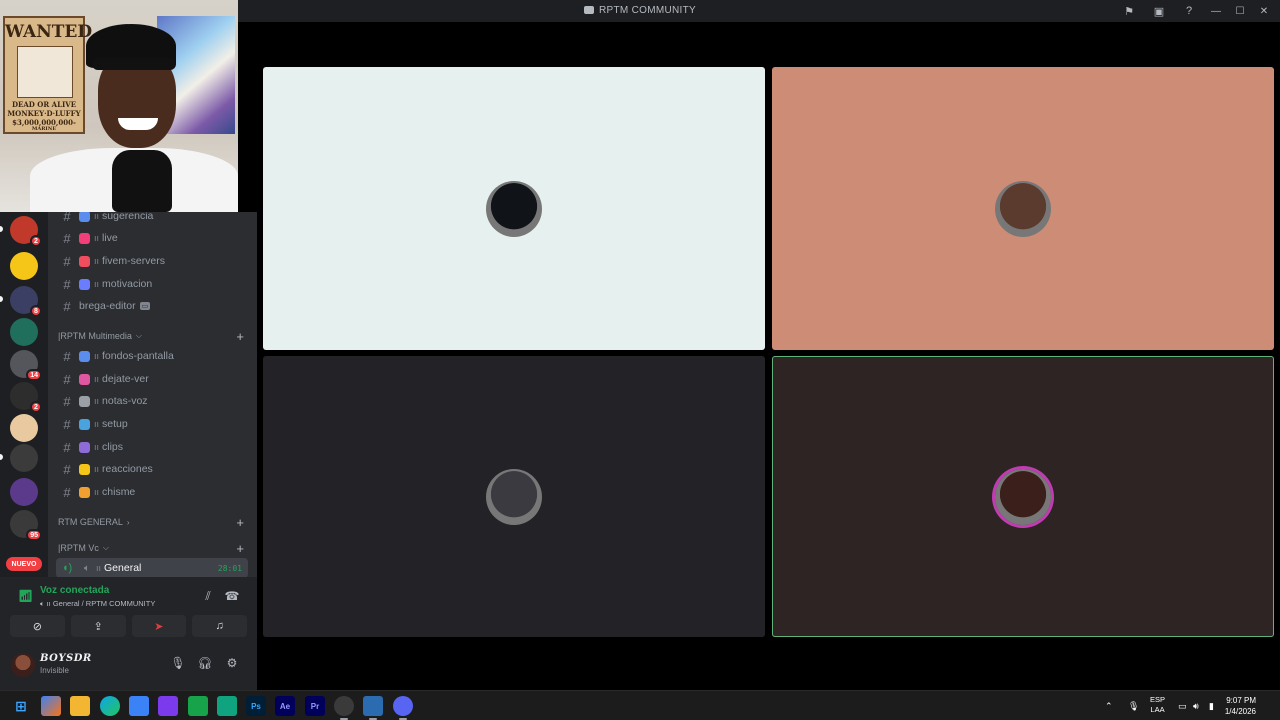 Image resolution: width=1280 pixels, height=720 pixels. What do you see at coordinates (219, 626) in the screenshot?
I see `soundboard-button: ♫` at bounding box center [219, 626].